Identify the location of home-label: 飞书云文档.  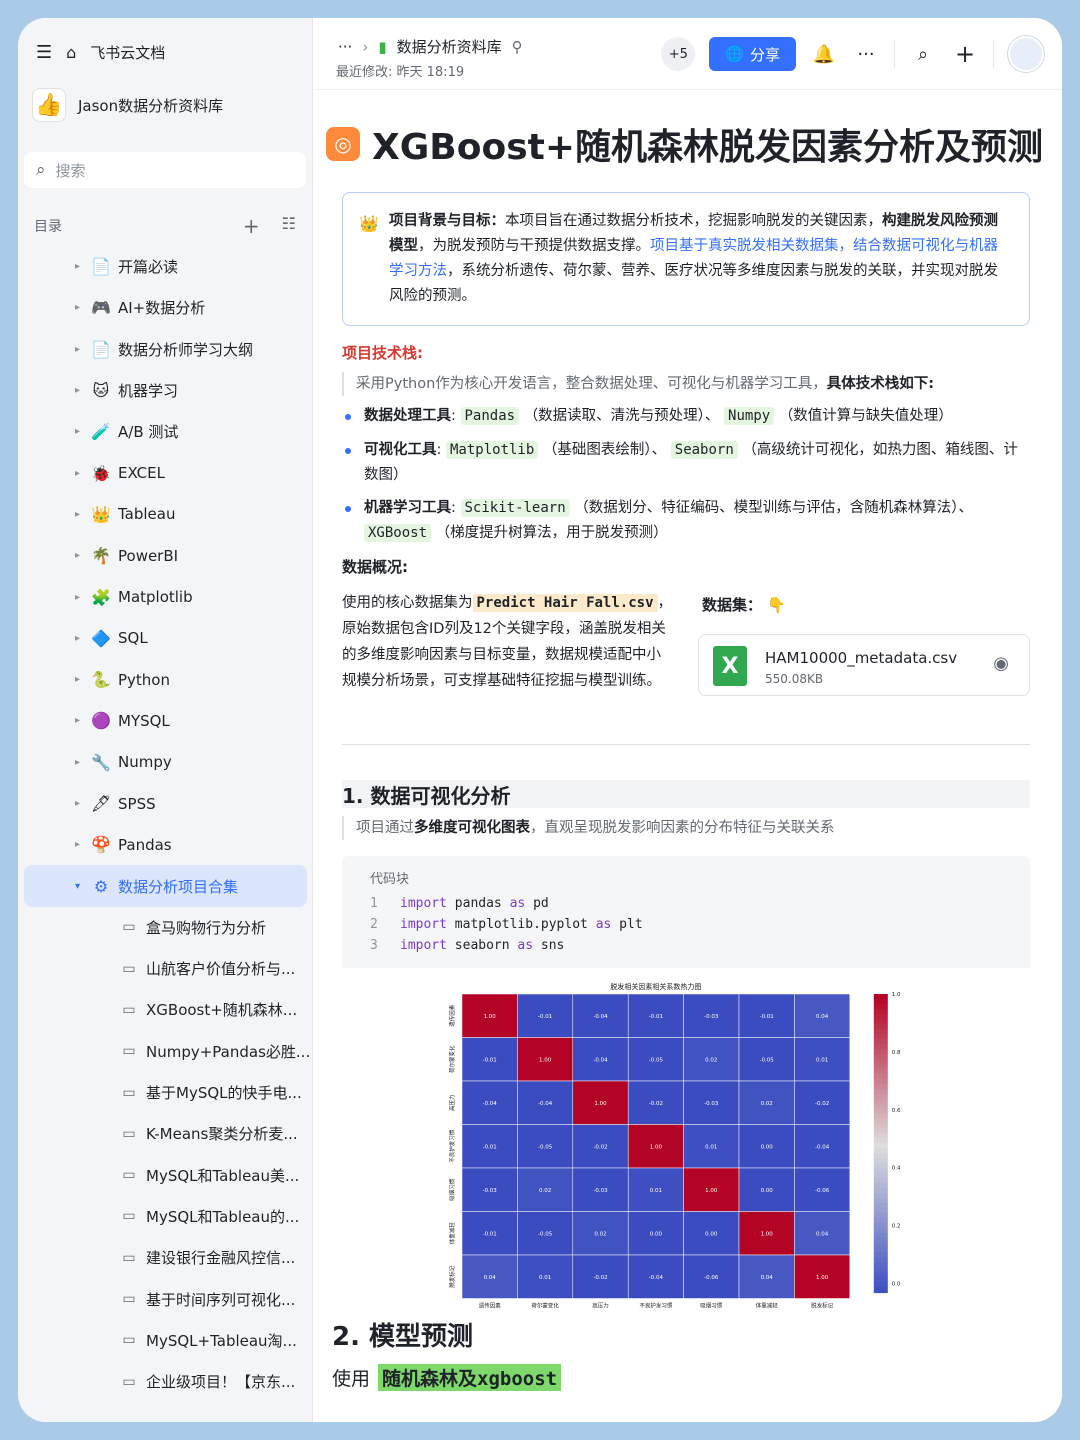
(127, 52).